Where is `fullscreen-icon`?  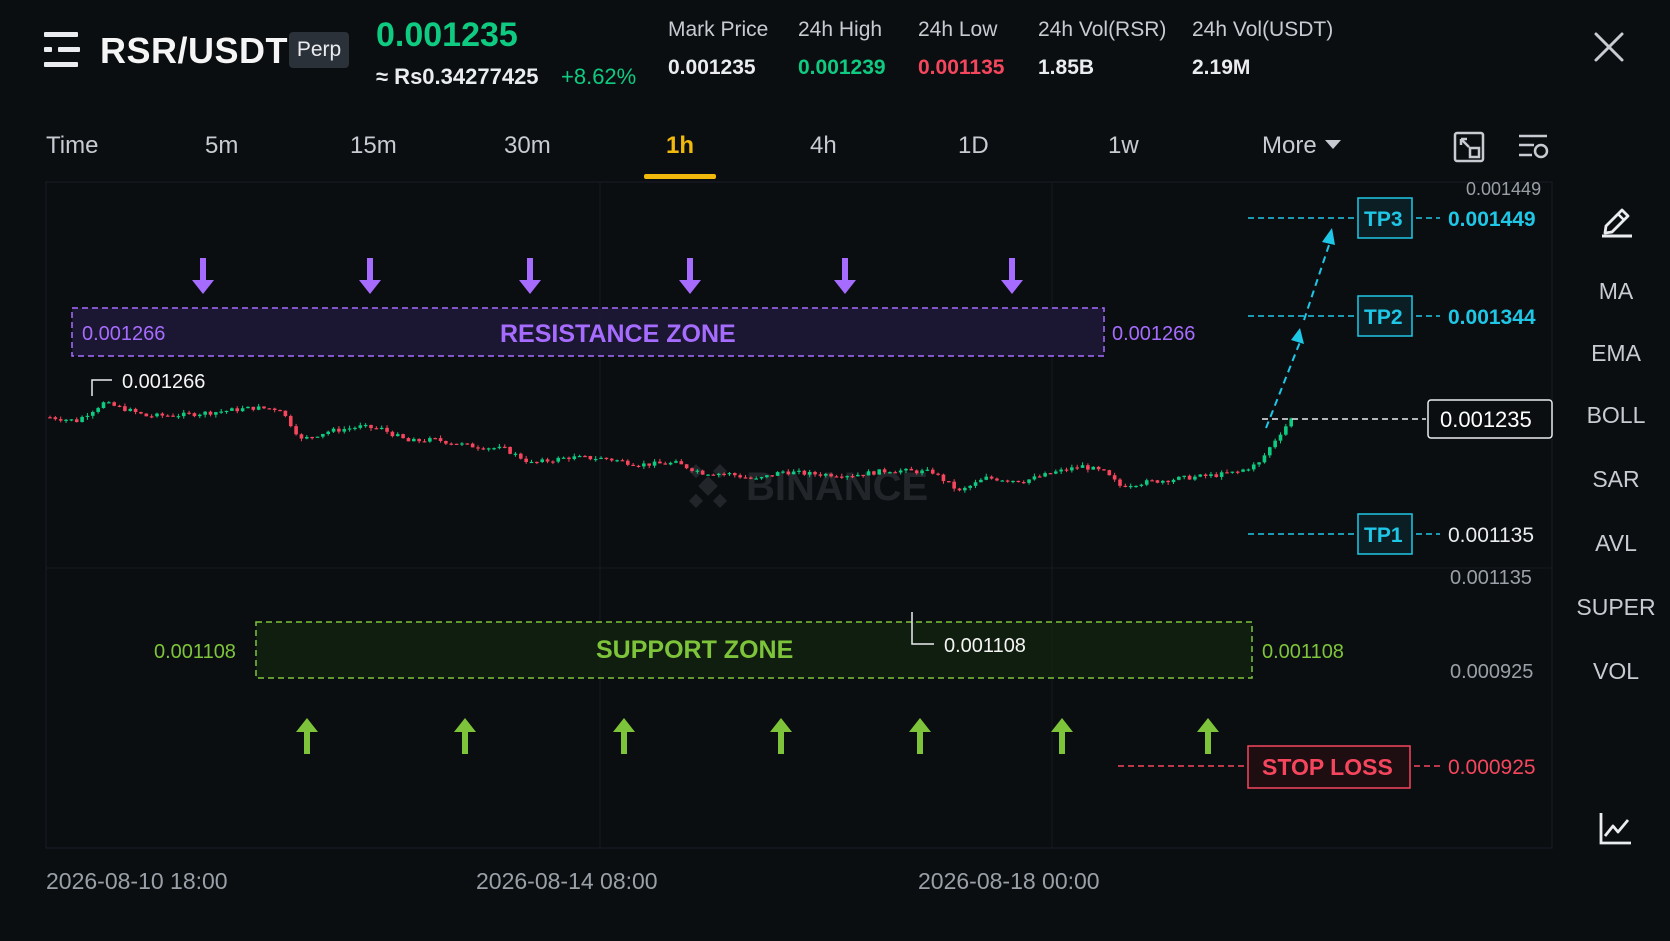
fullscreen-icon is located at coordinates (1469, 147).